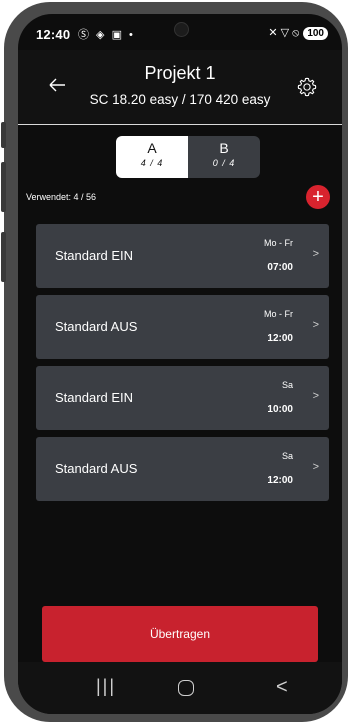 This screenshot has height=724, width=352. Describe the element at coordinates (180, 634) in the screenshot. I see `transfer-button: Übertragen` at that location.